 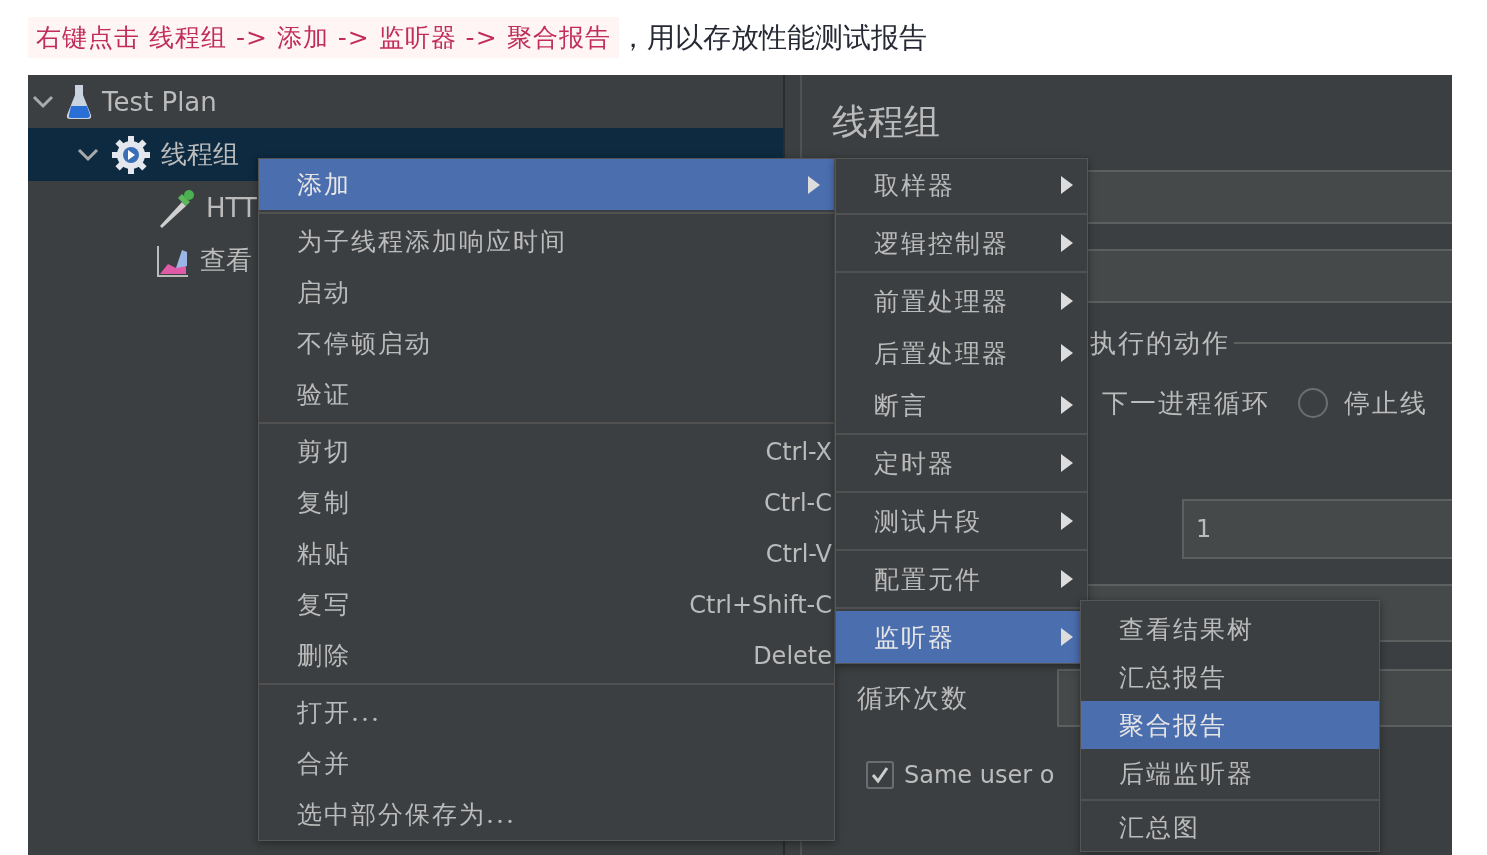 I want to click on radio-label: 停止线, so click(x=1386, y=403).